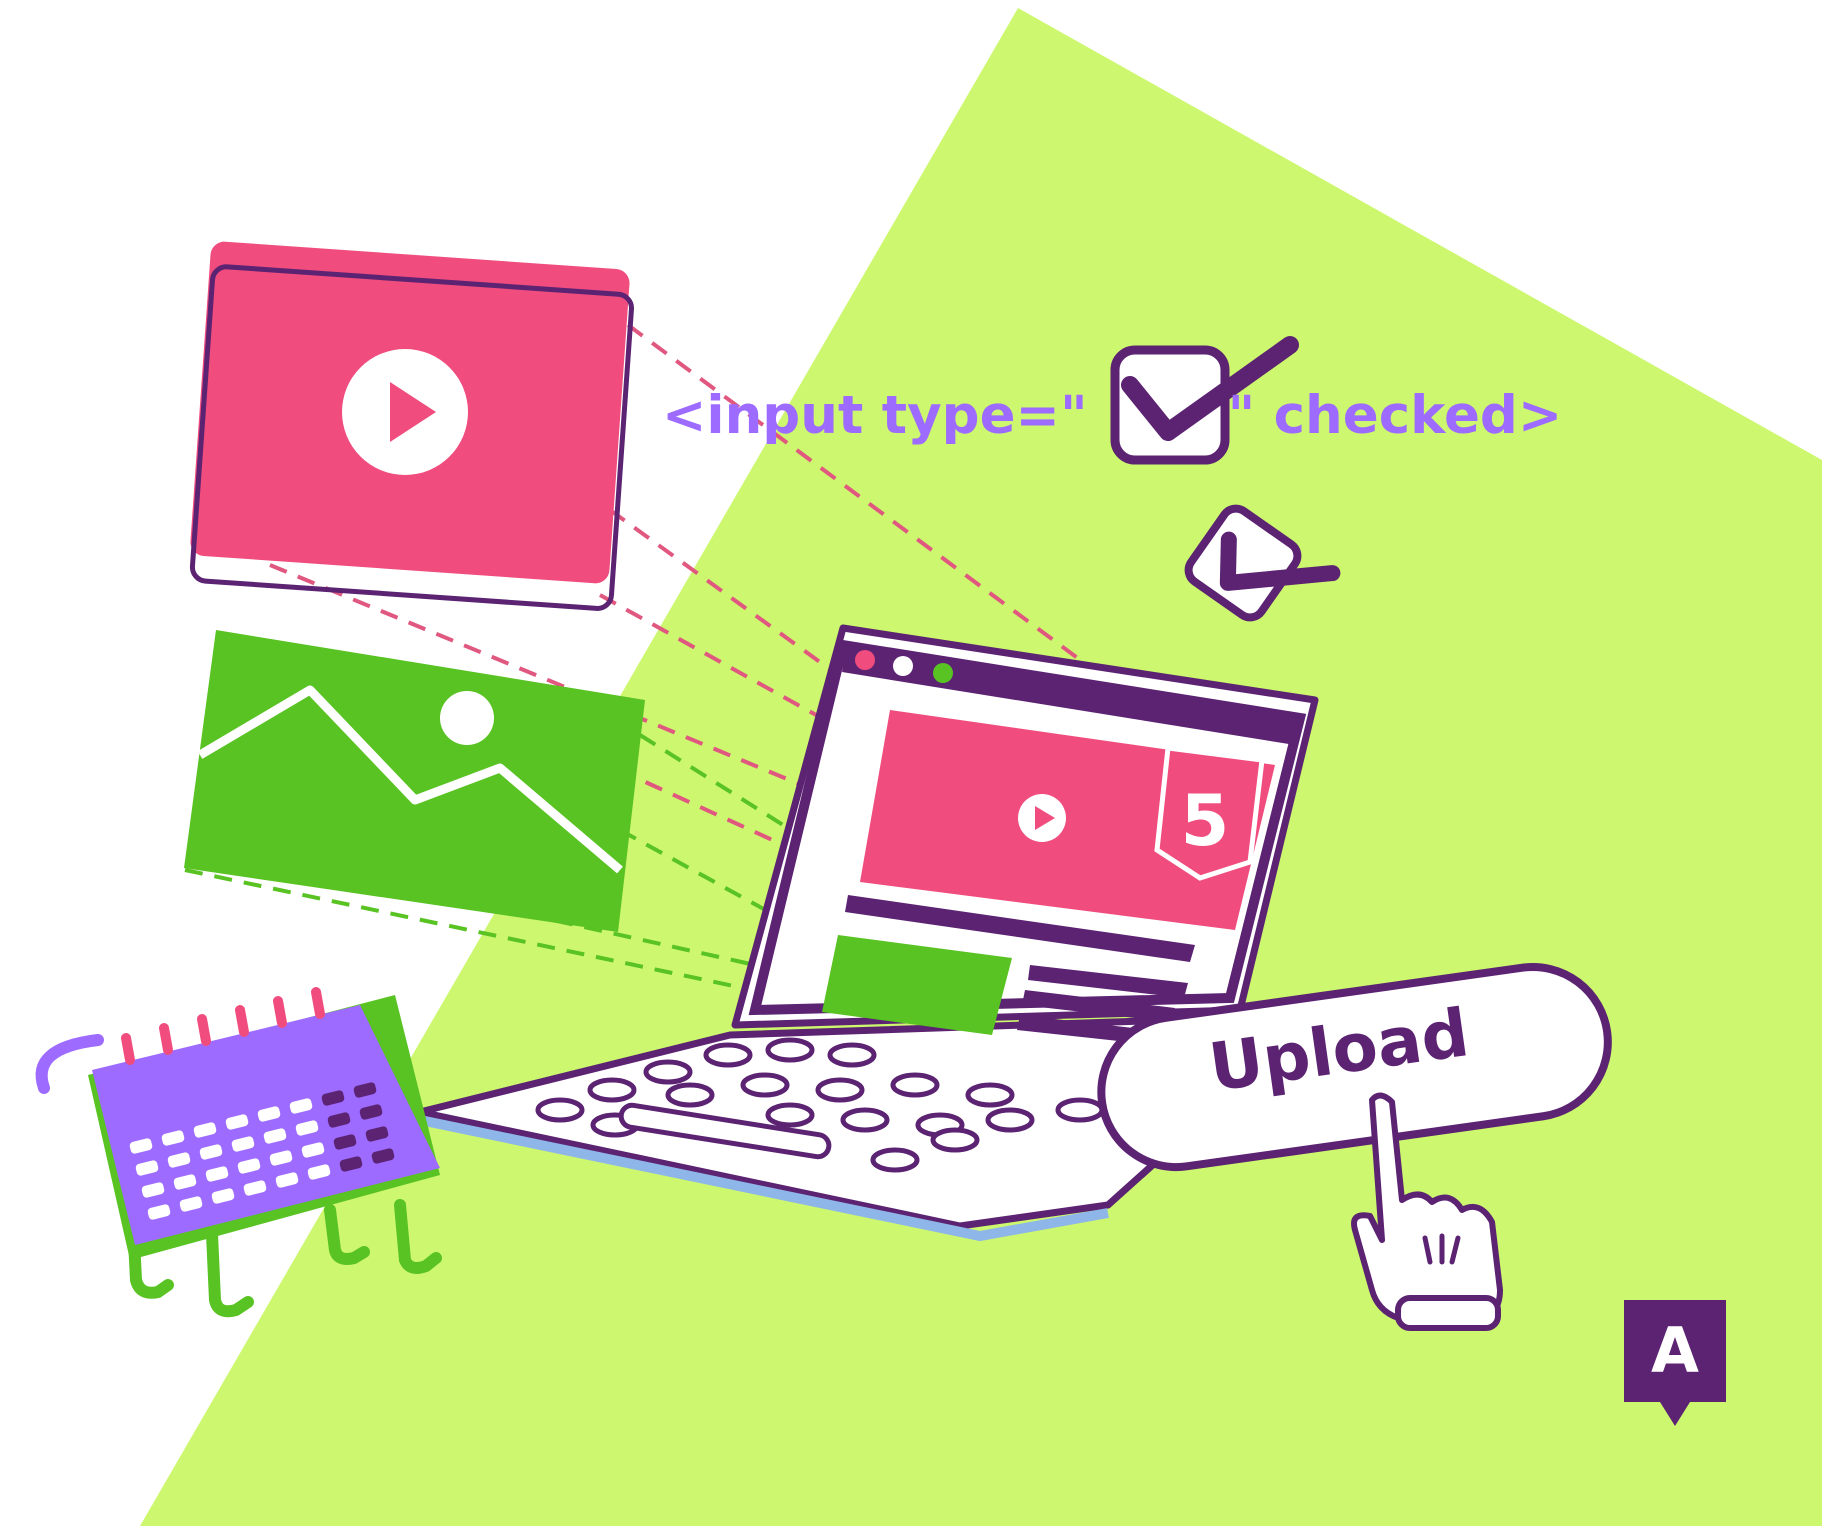  Describe the element at coordinates (875, 415) in the screenshot. I see `code-snippet-prefix: <input type="` at that location.